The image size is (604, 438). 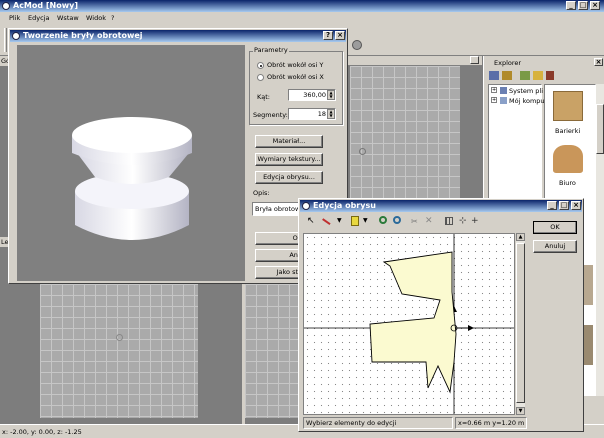 What do you see at coordinates (331, 95) in the screenshot?
I see `angle-spinner: ▲ ▼` at bounding box center [331, 95].